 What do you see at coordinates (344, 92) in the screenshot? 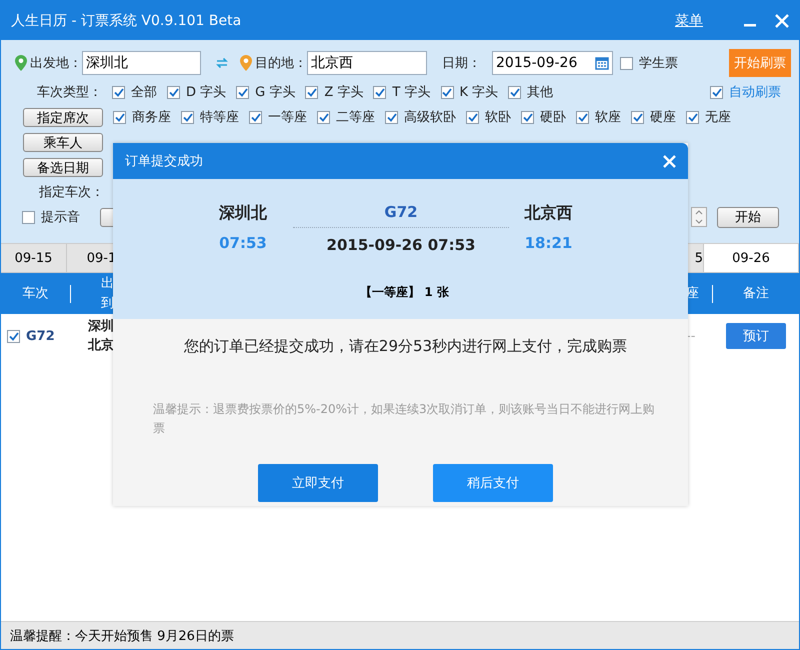
I see `option-label: Z 字头` at bounding box center [344, 92].